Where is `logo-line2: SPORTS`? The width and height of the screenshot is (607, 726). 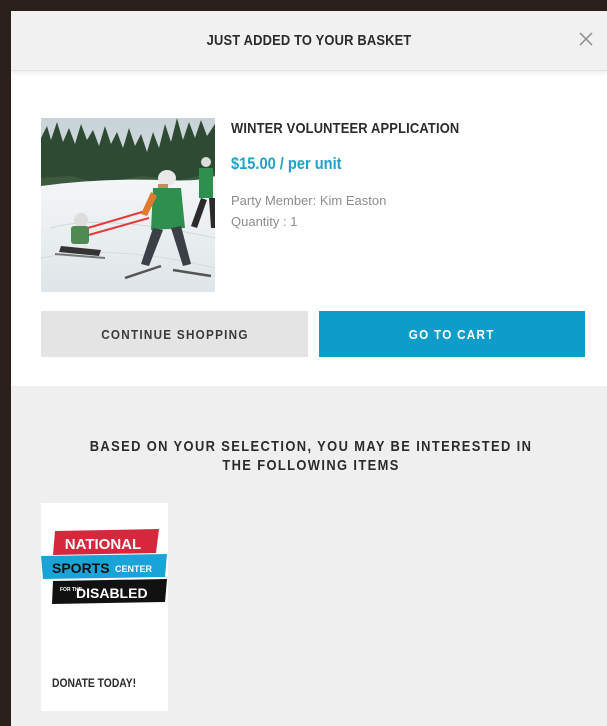 logo-line2: SPORTS is located at coordinates (81, 568).